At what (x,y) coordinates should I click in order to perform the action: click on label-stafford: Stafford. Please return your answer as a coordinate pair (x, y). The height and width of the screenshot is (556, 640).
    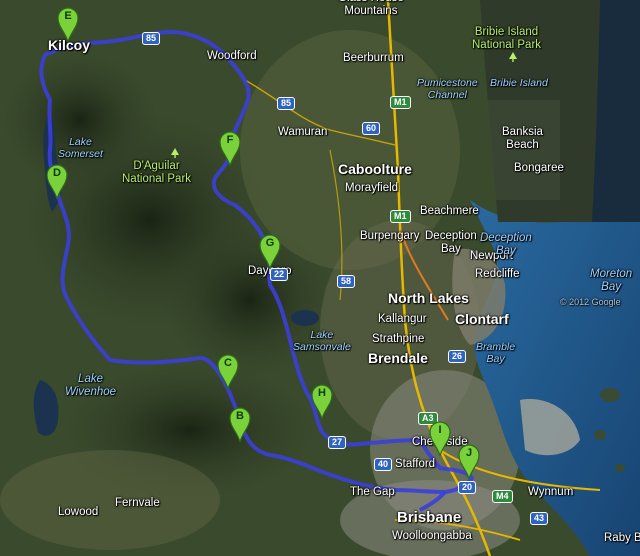
    Looking at the image, I should click on (415, 464).